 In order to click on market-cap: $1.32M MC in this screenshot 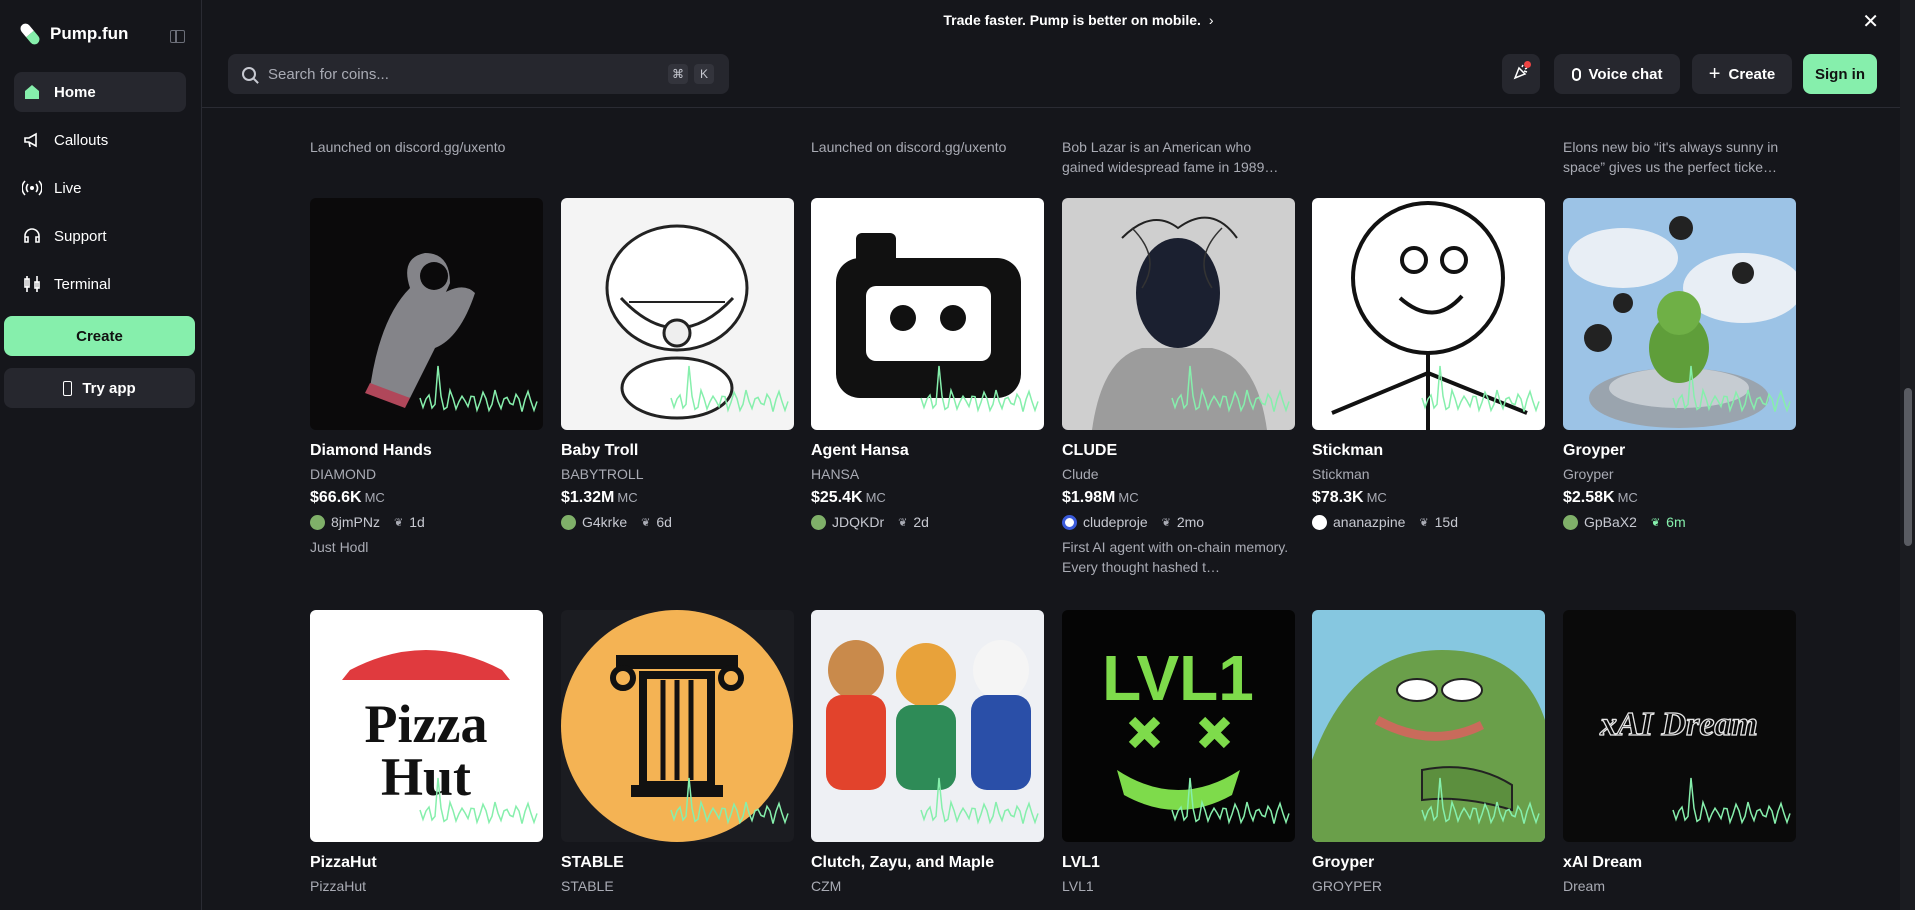, I will do `click(677, 498)`.